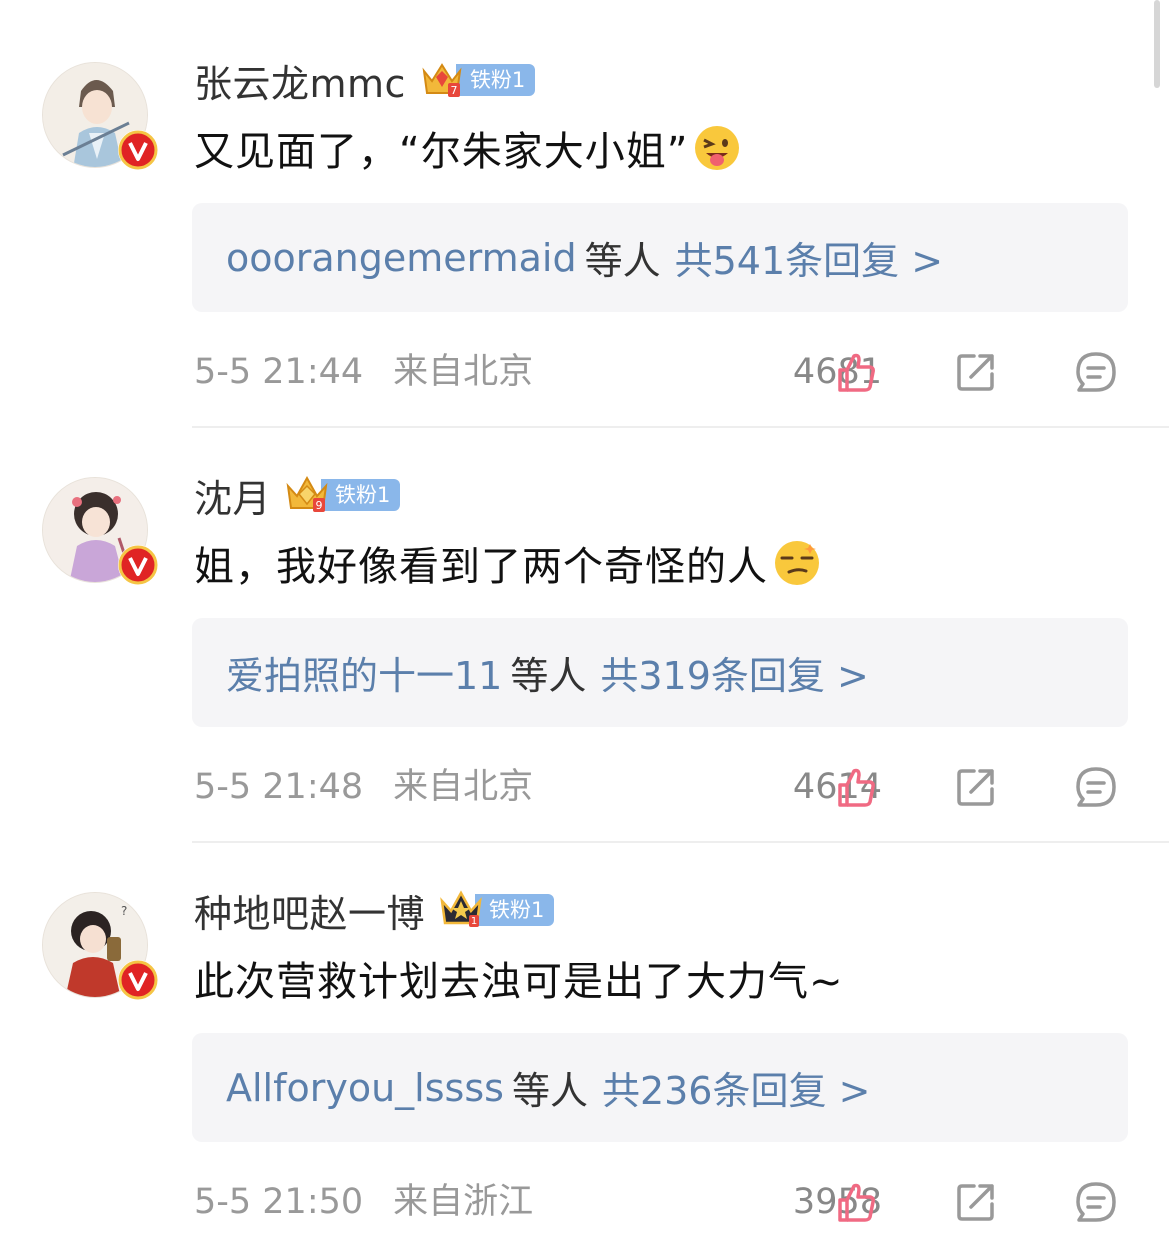  Describe the element at coordinates (300, 80) in the screenshot. I see `username: 张云龙mmc` at that location.